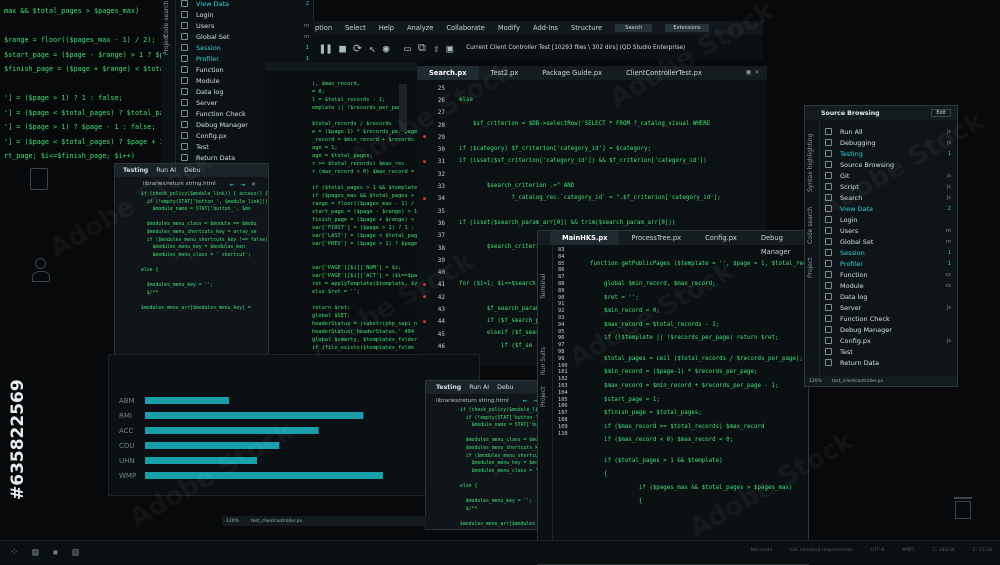  I want to click on menu-item-label: View Data, so click(213, 4).